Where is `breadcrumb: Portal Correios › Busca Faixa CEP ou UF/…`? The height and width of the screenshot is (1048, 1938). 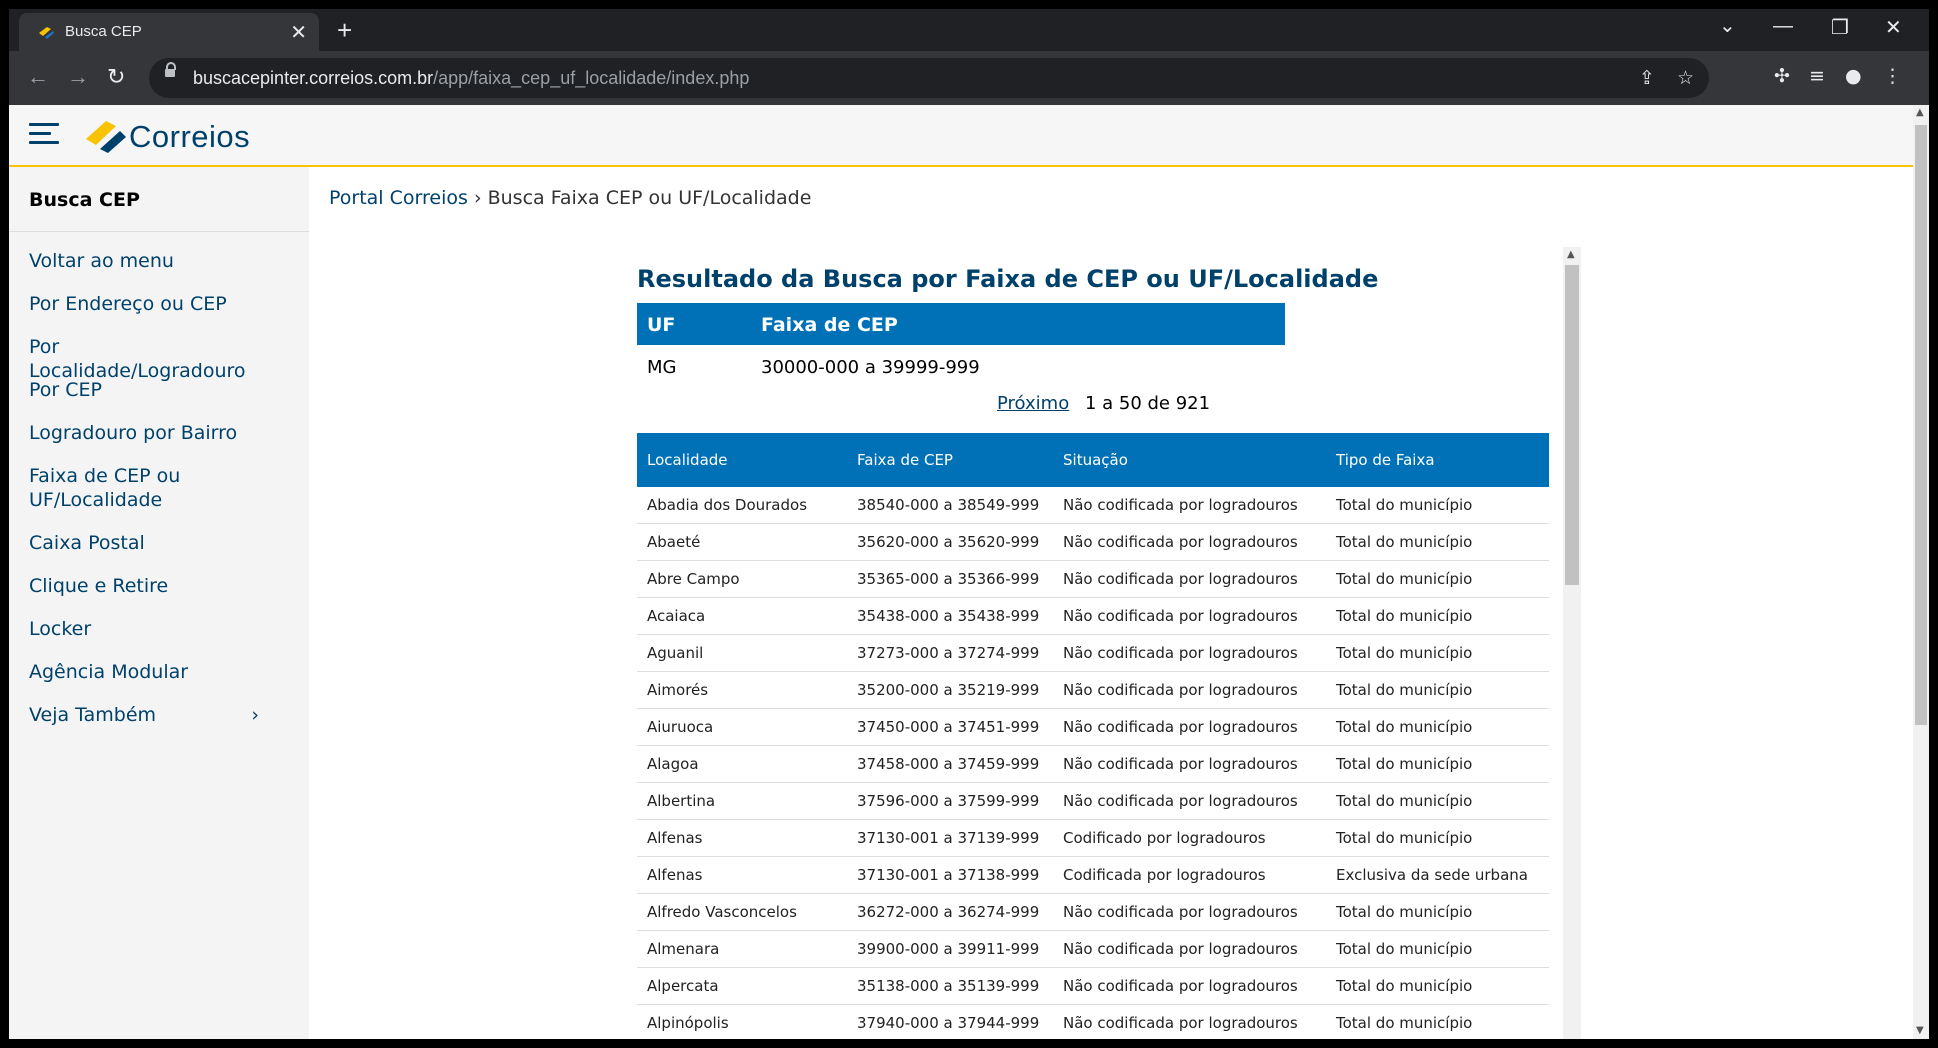
breadcrumb: Portal Correios › Busca Faixa CEP ou UF/… is located at coordinates (570, 198).